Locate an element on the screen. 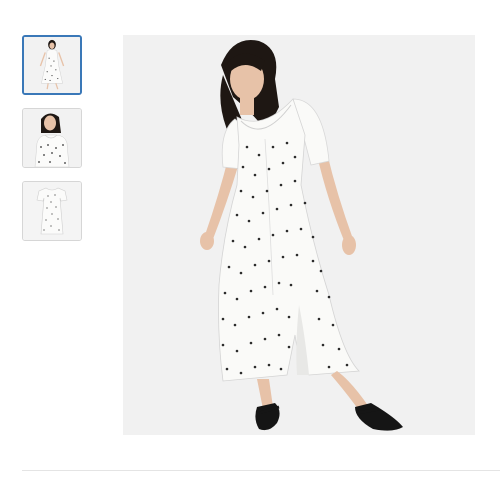 This screenshot has width=500, height=486. thumbnail-flatlay-image is located at coordinates (52, 211).